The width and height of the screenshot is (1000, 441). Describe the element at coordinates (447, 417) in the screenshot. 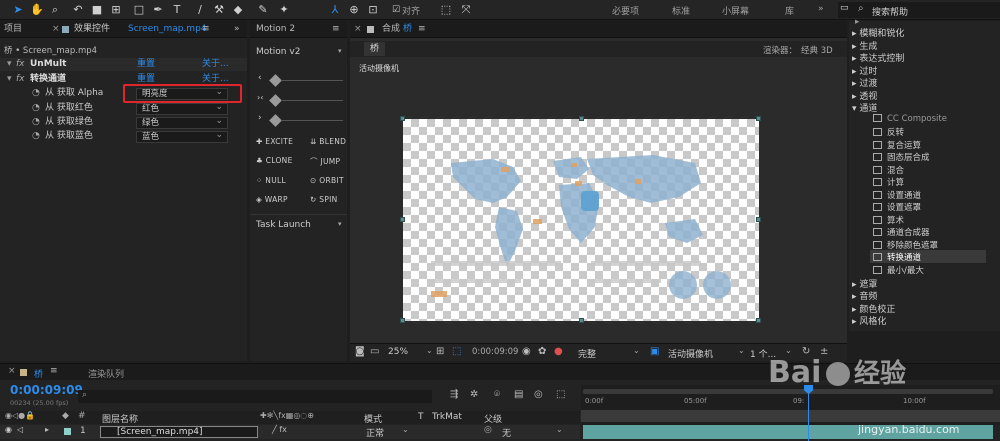

I see `col-trkmat: TrkMat` at that location.